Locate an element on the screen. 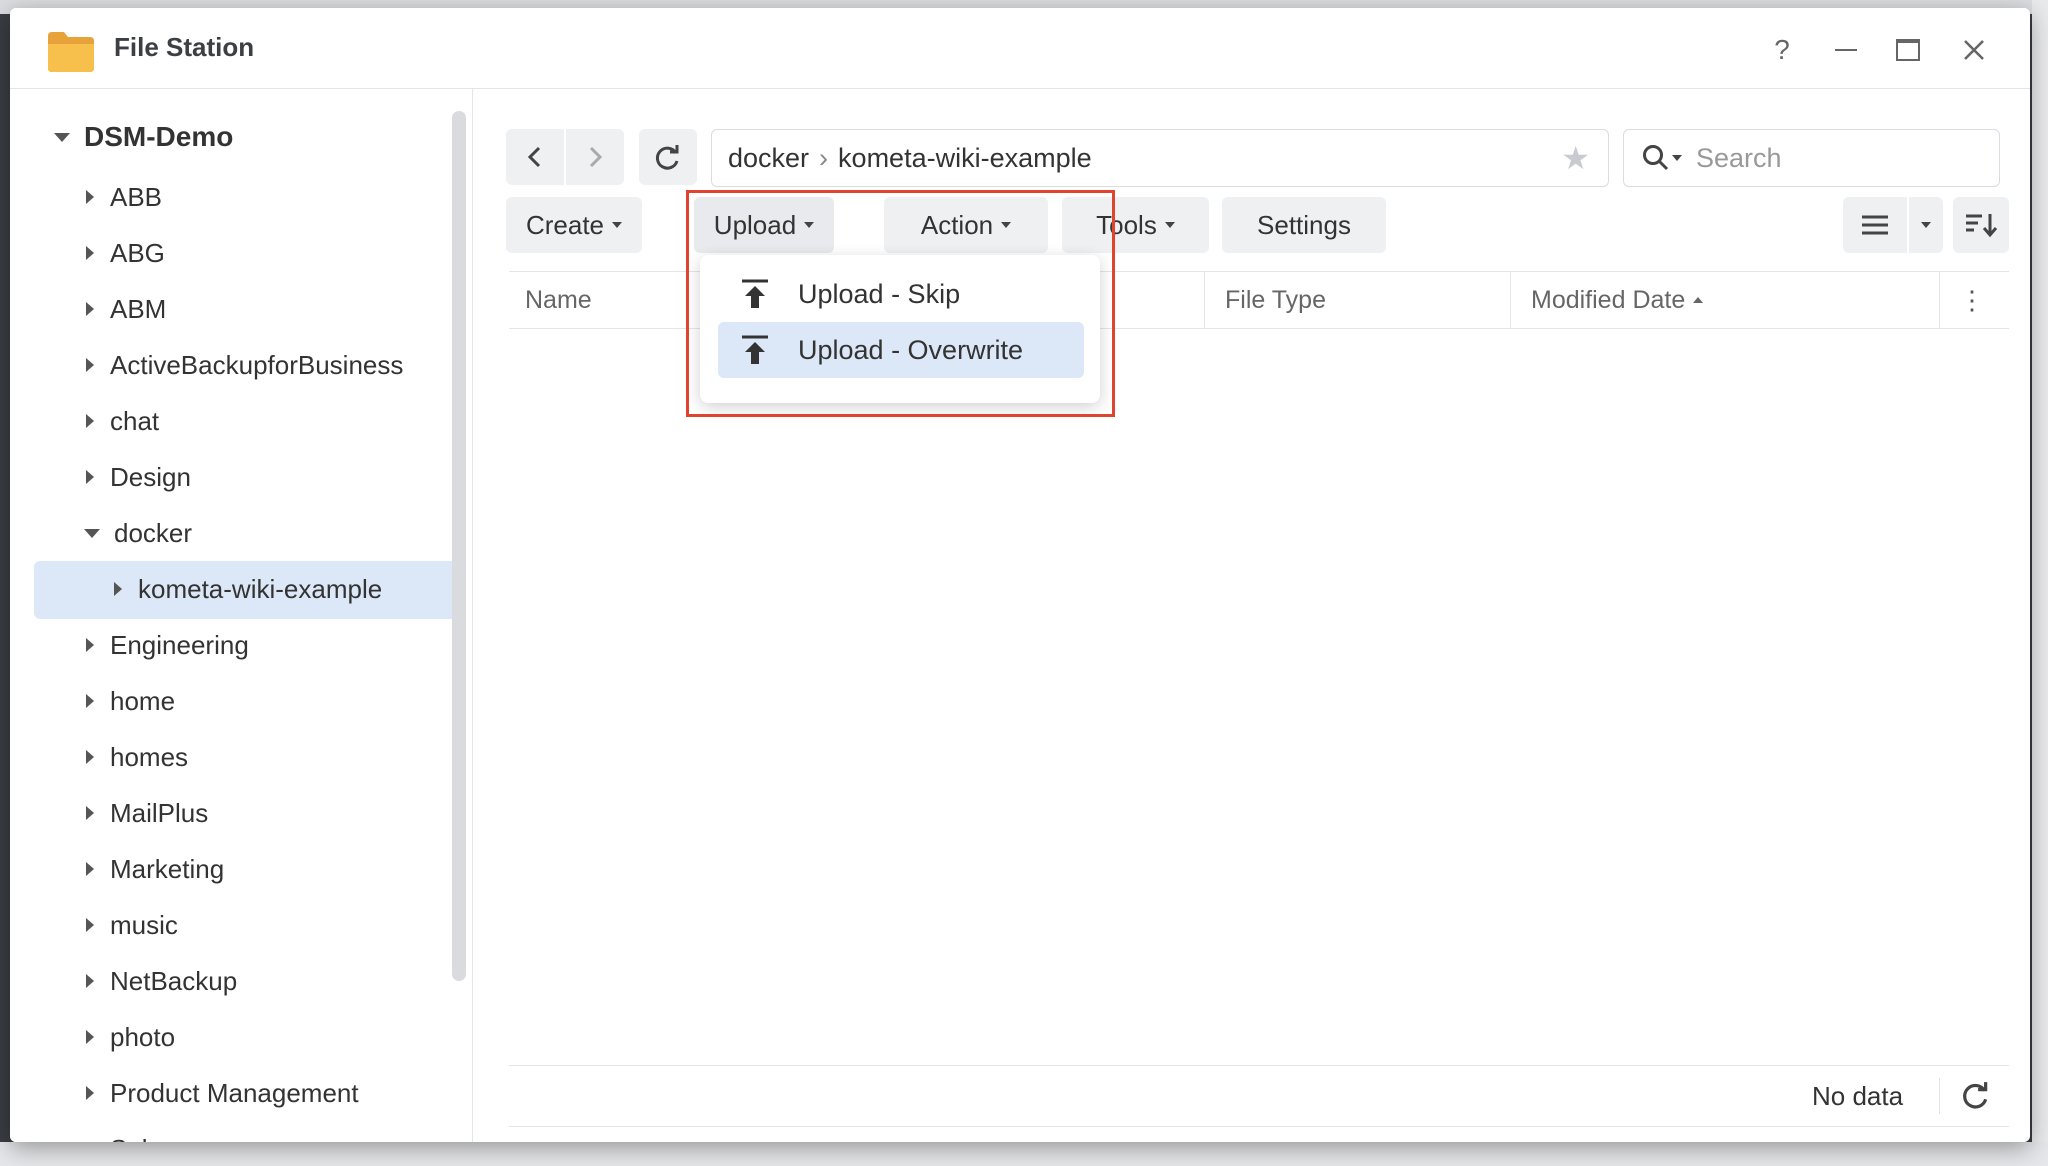 This screenshot has width=2048, height=1166. search-icon is located at coordinates (1656, 158).